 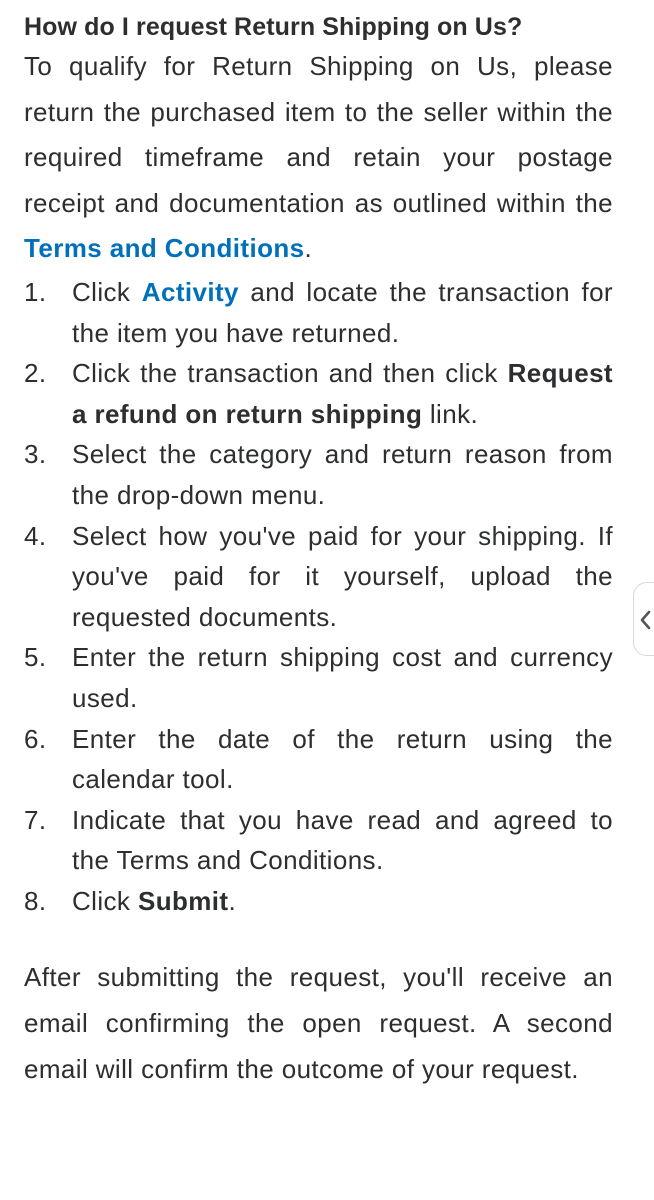 What do you see at coordinates (183, 900) in the screenshot?
I see `submit-label: Submit` at bounding box center [183, 900].